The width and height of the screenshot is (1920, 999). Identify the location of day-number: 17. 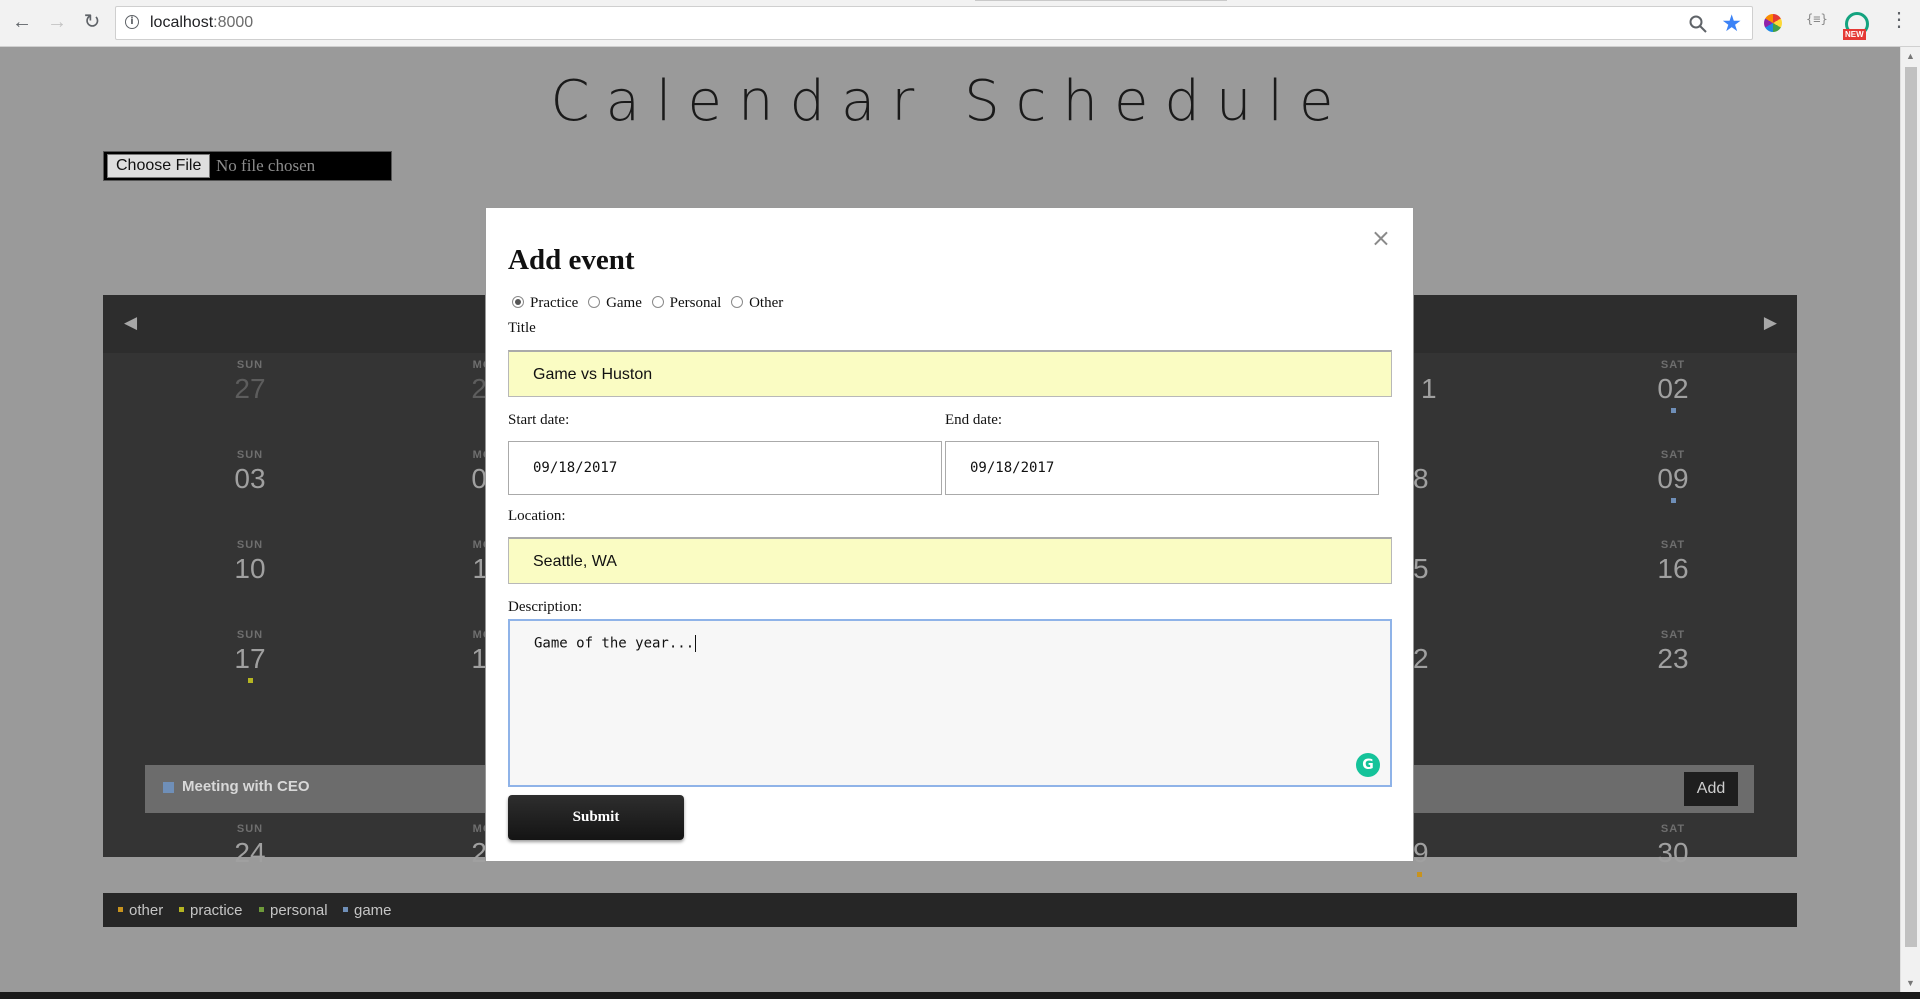
(250, 658).